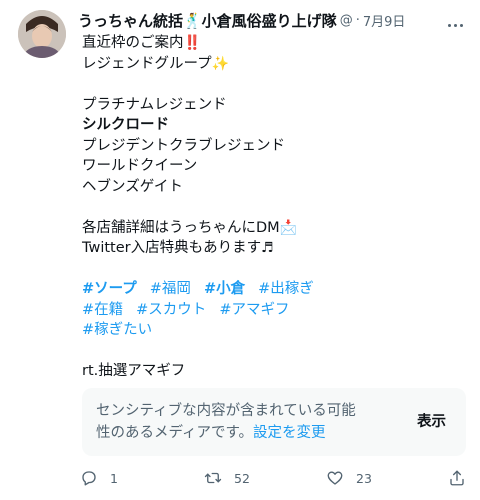 The width and height of the screenshot is (480, 500). What do you see at coordinates (172, 248) in the screenshot?
I see `text-line-9: Twitter入店特典もあります` at bounding box center [172, 248].